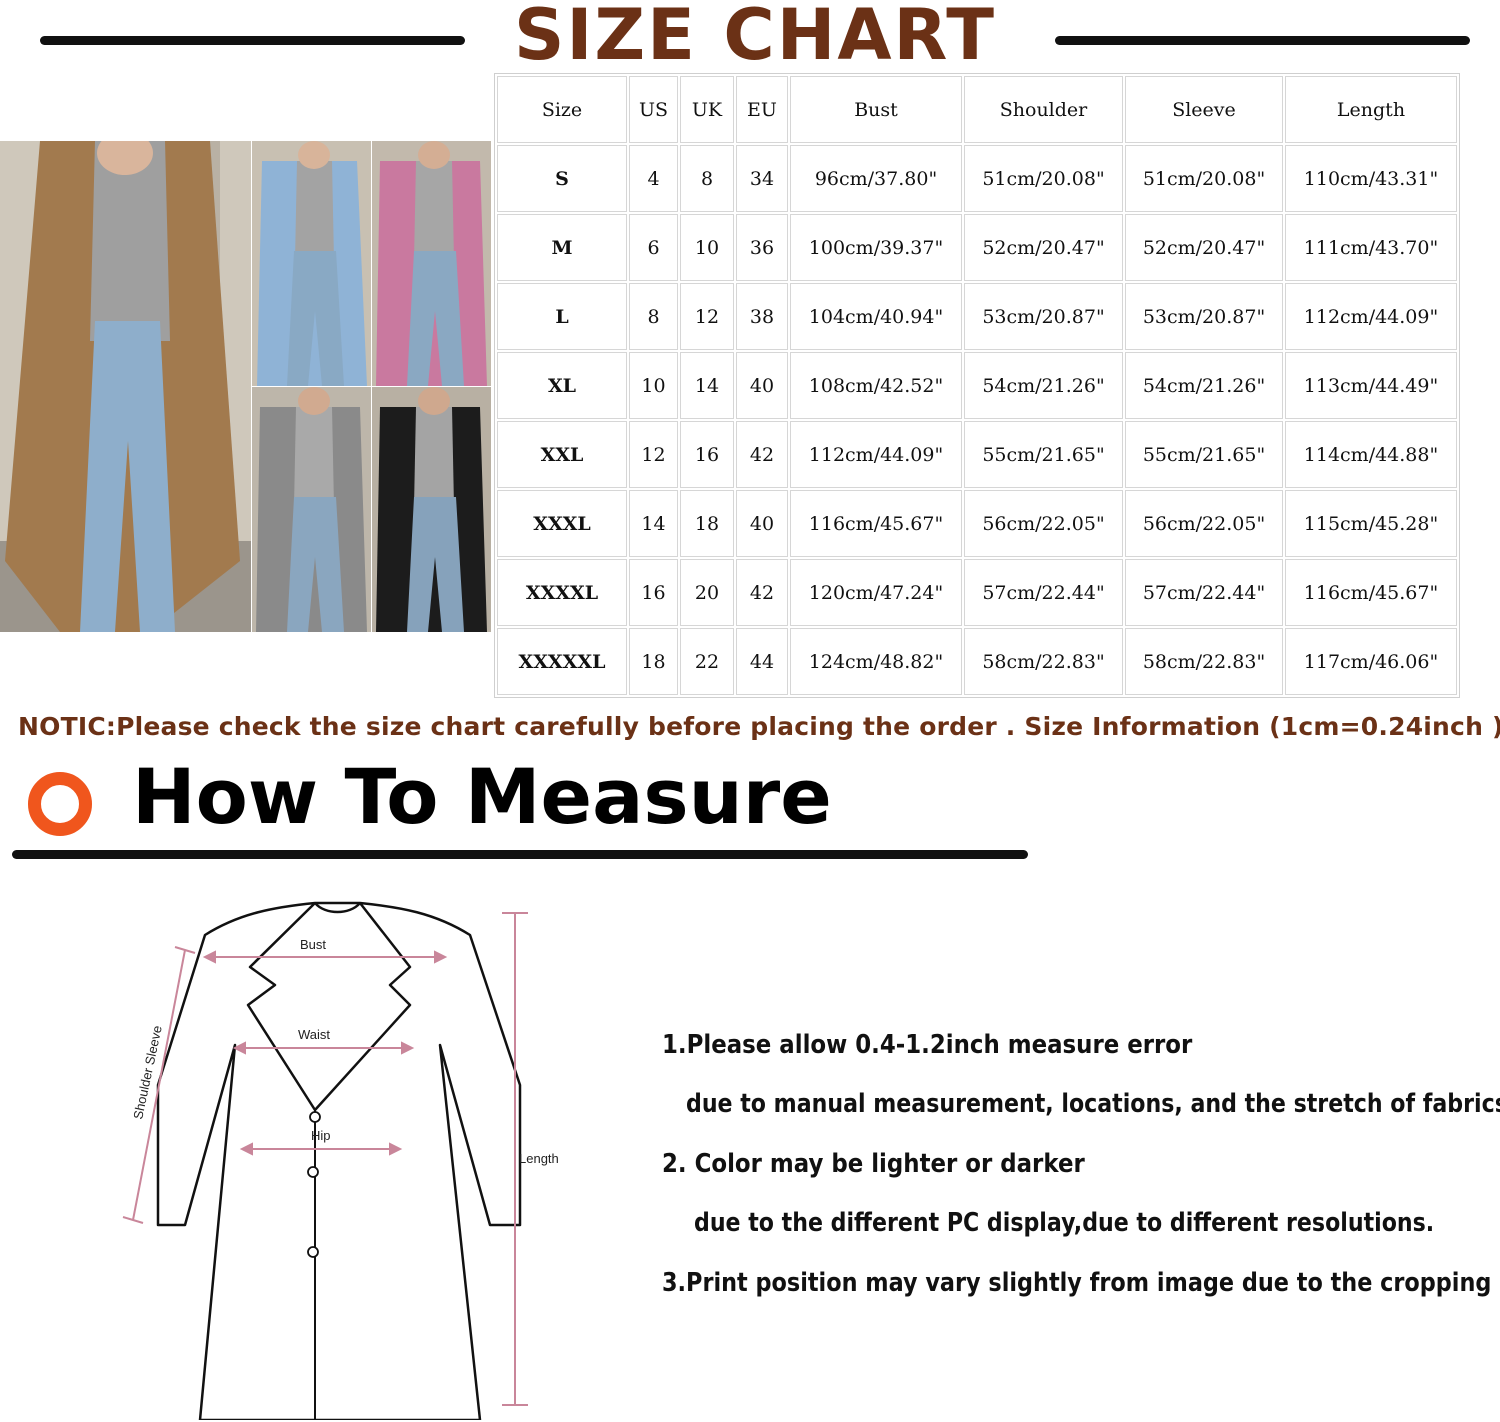  What do you see at coordinates (1204, 316) in the screenshot?
I see `cell-sleeve: 53cm/20.87"` at bounding box center [1204, 316].